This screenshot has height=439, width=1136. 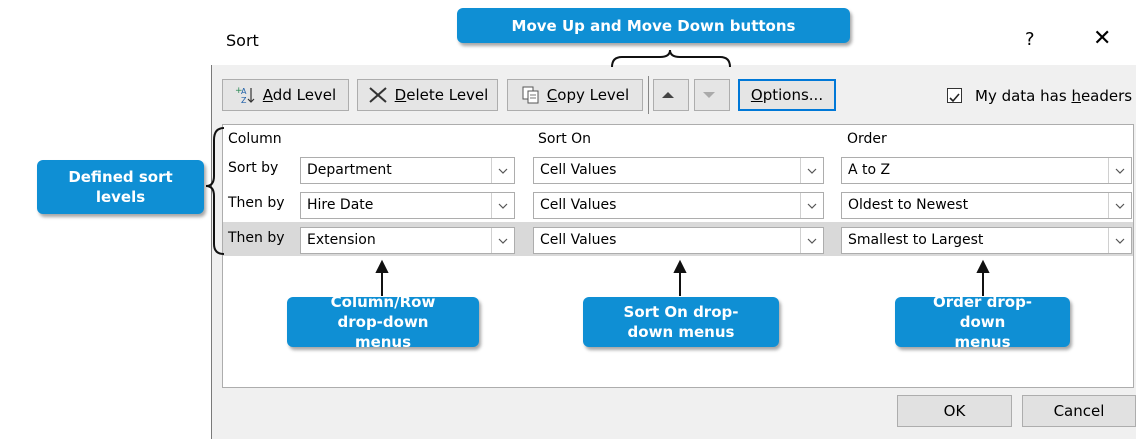 I want to click on move-buttons-brace, so click(x=671, y=58).